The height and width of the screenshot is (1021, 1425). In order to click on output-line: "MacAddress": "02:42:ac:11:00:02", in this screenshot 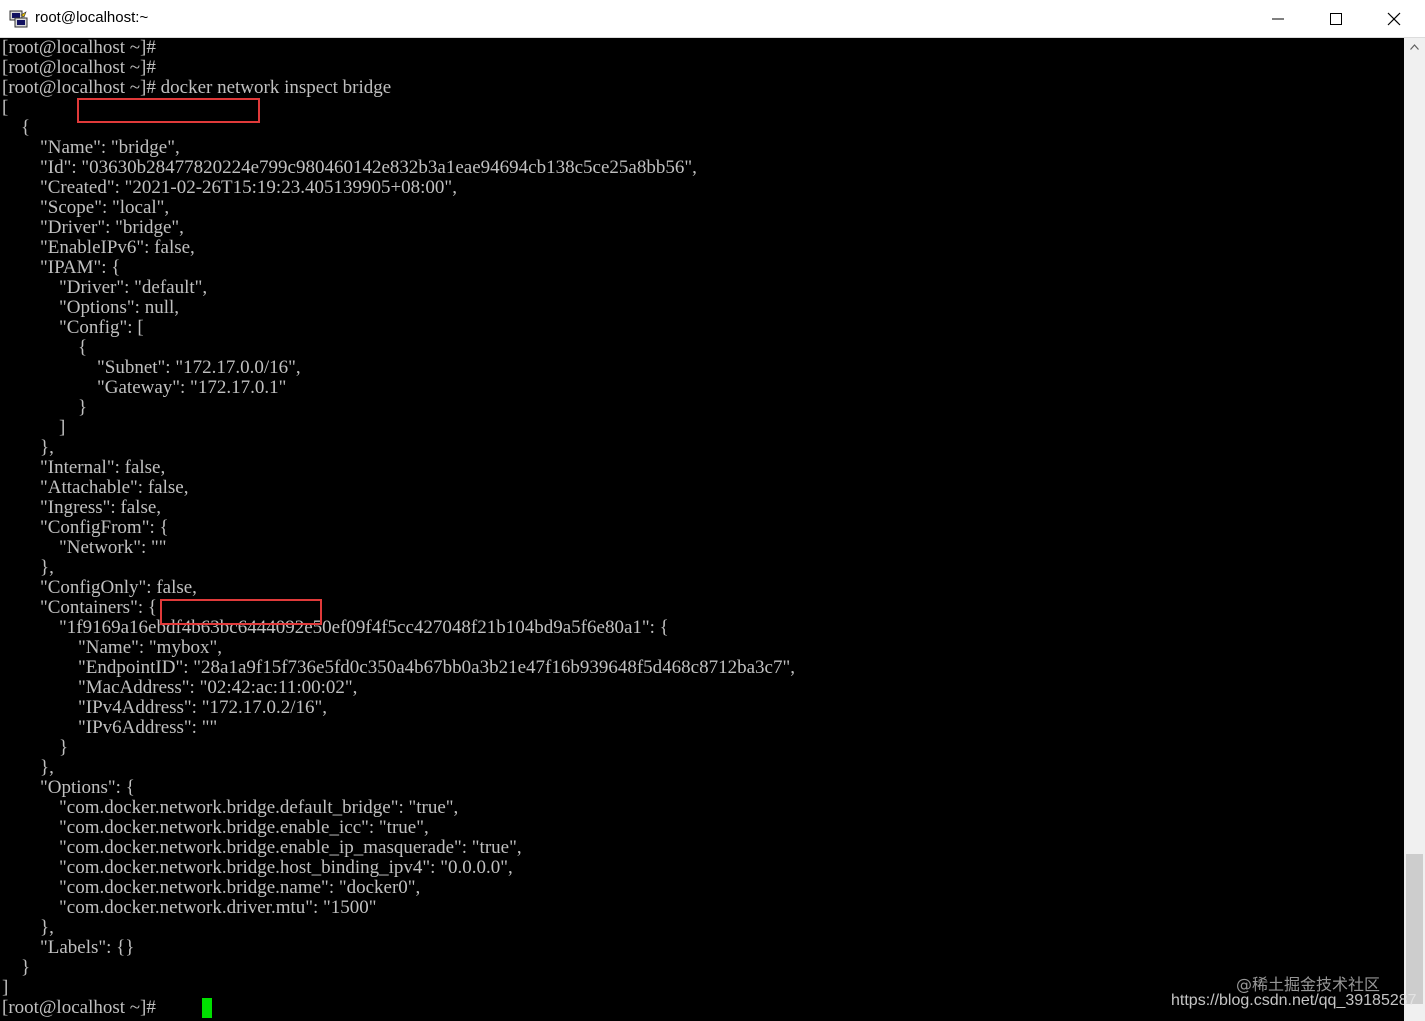, I will do `click(180, 687)`.